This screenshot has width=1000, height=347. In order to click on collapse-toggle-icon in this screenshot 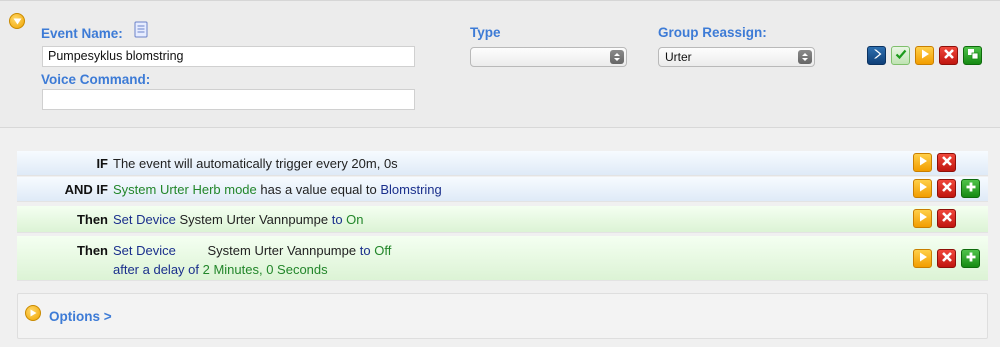, I will do `click(17, 21)`.